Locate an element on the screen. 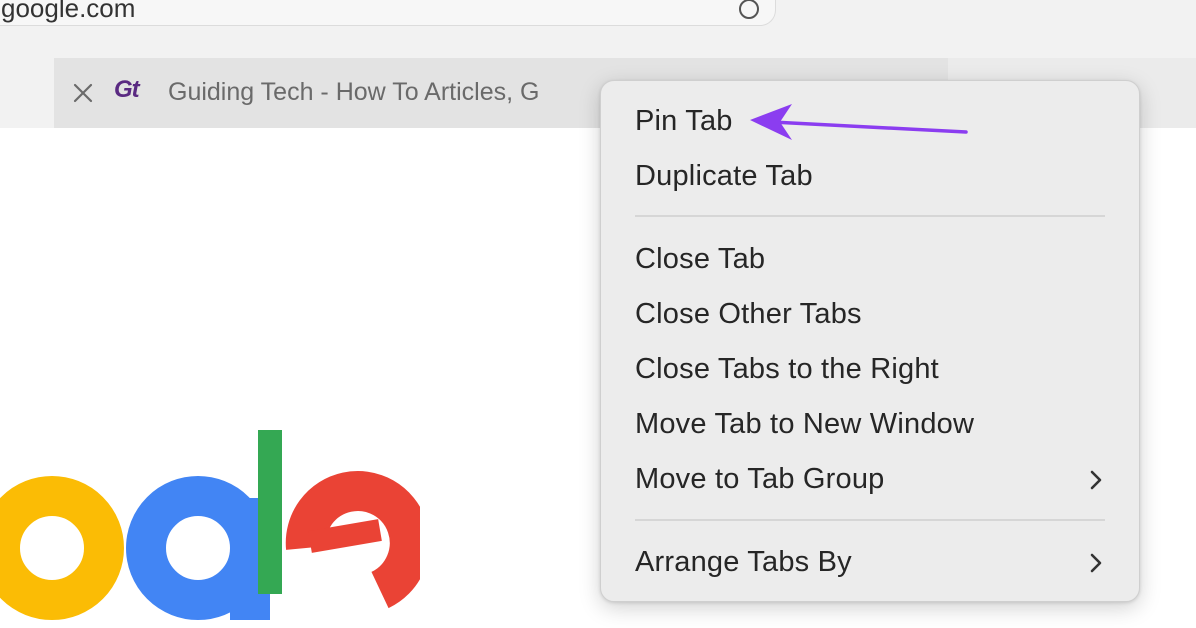 This screenshot has width=1196, height=628. menu-item-label: Pin Tab is located at coordinates (684, 121).